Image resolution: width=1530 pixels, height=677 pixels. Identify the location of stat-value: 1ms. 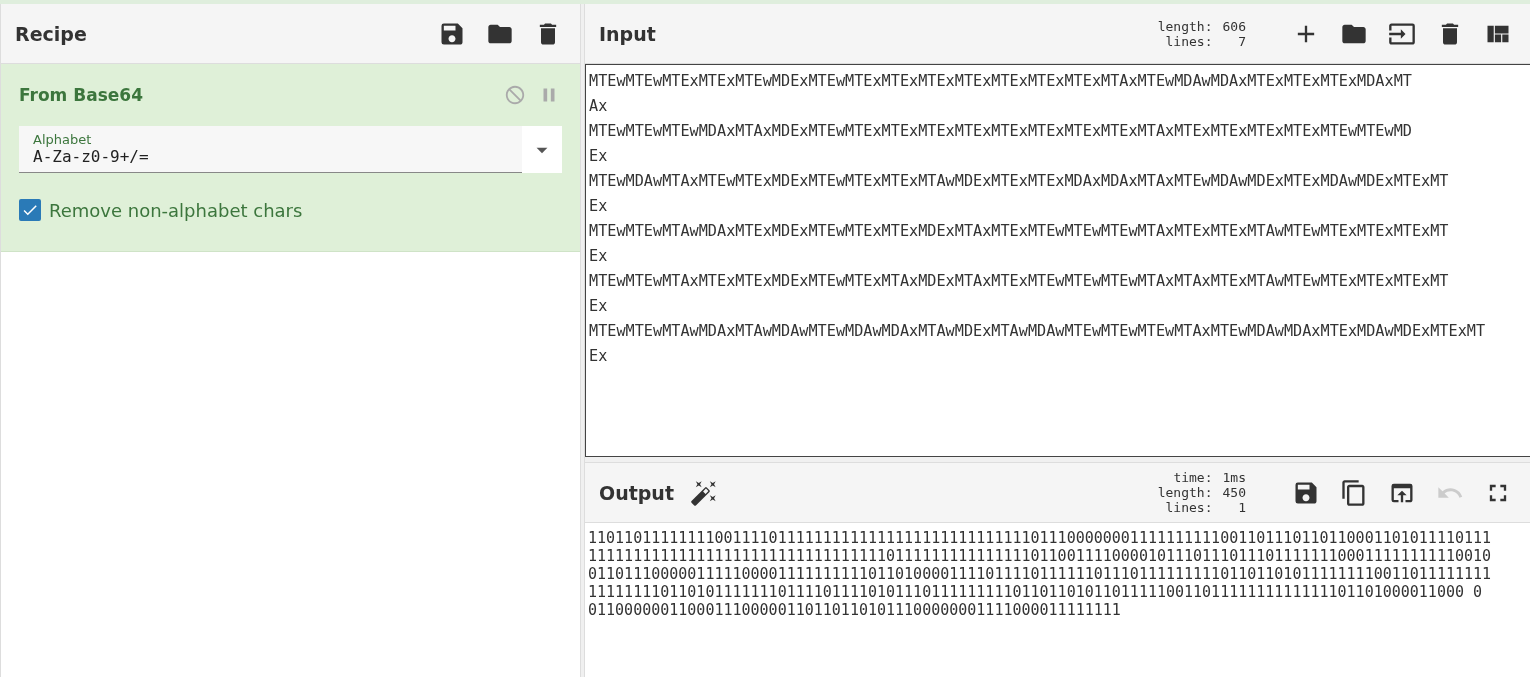
(1234, 477).